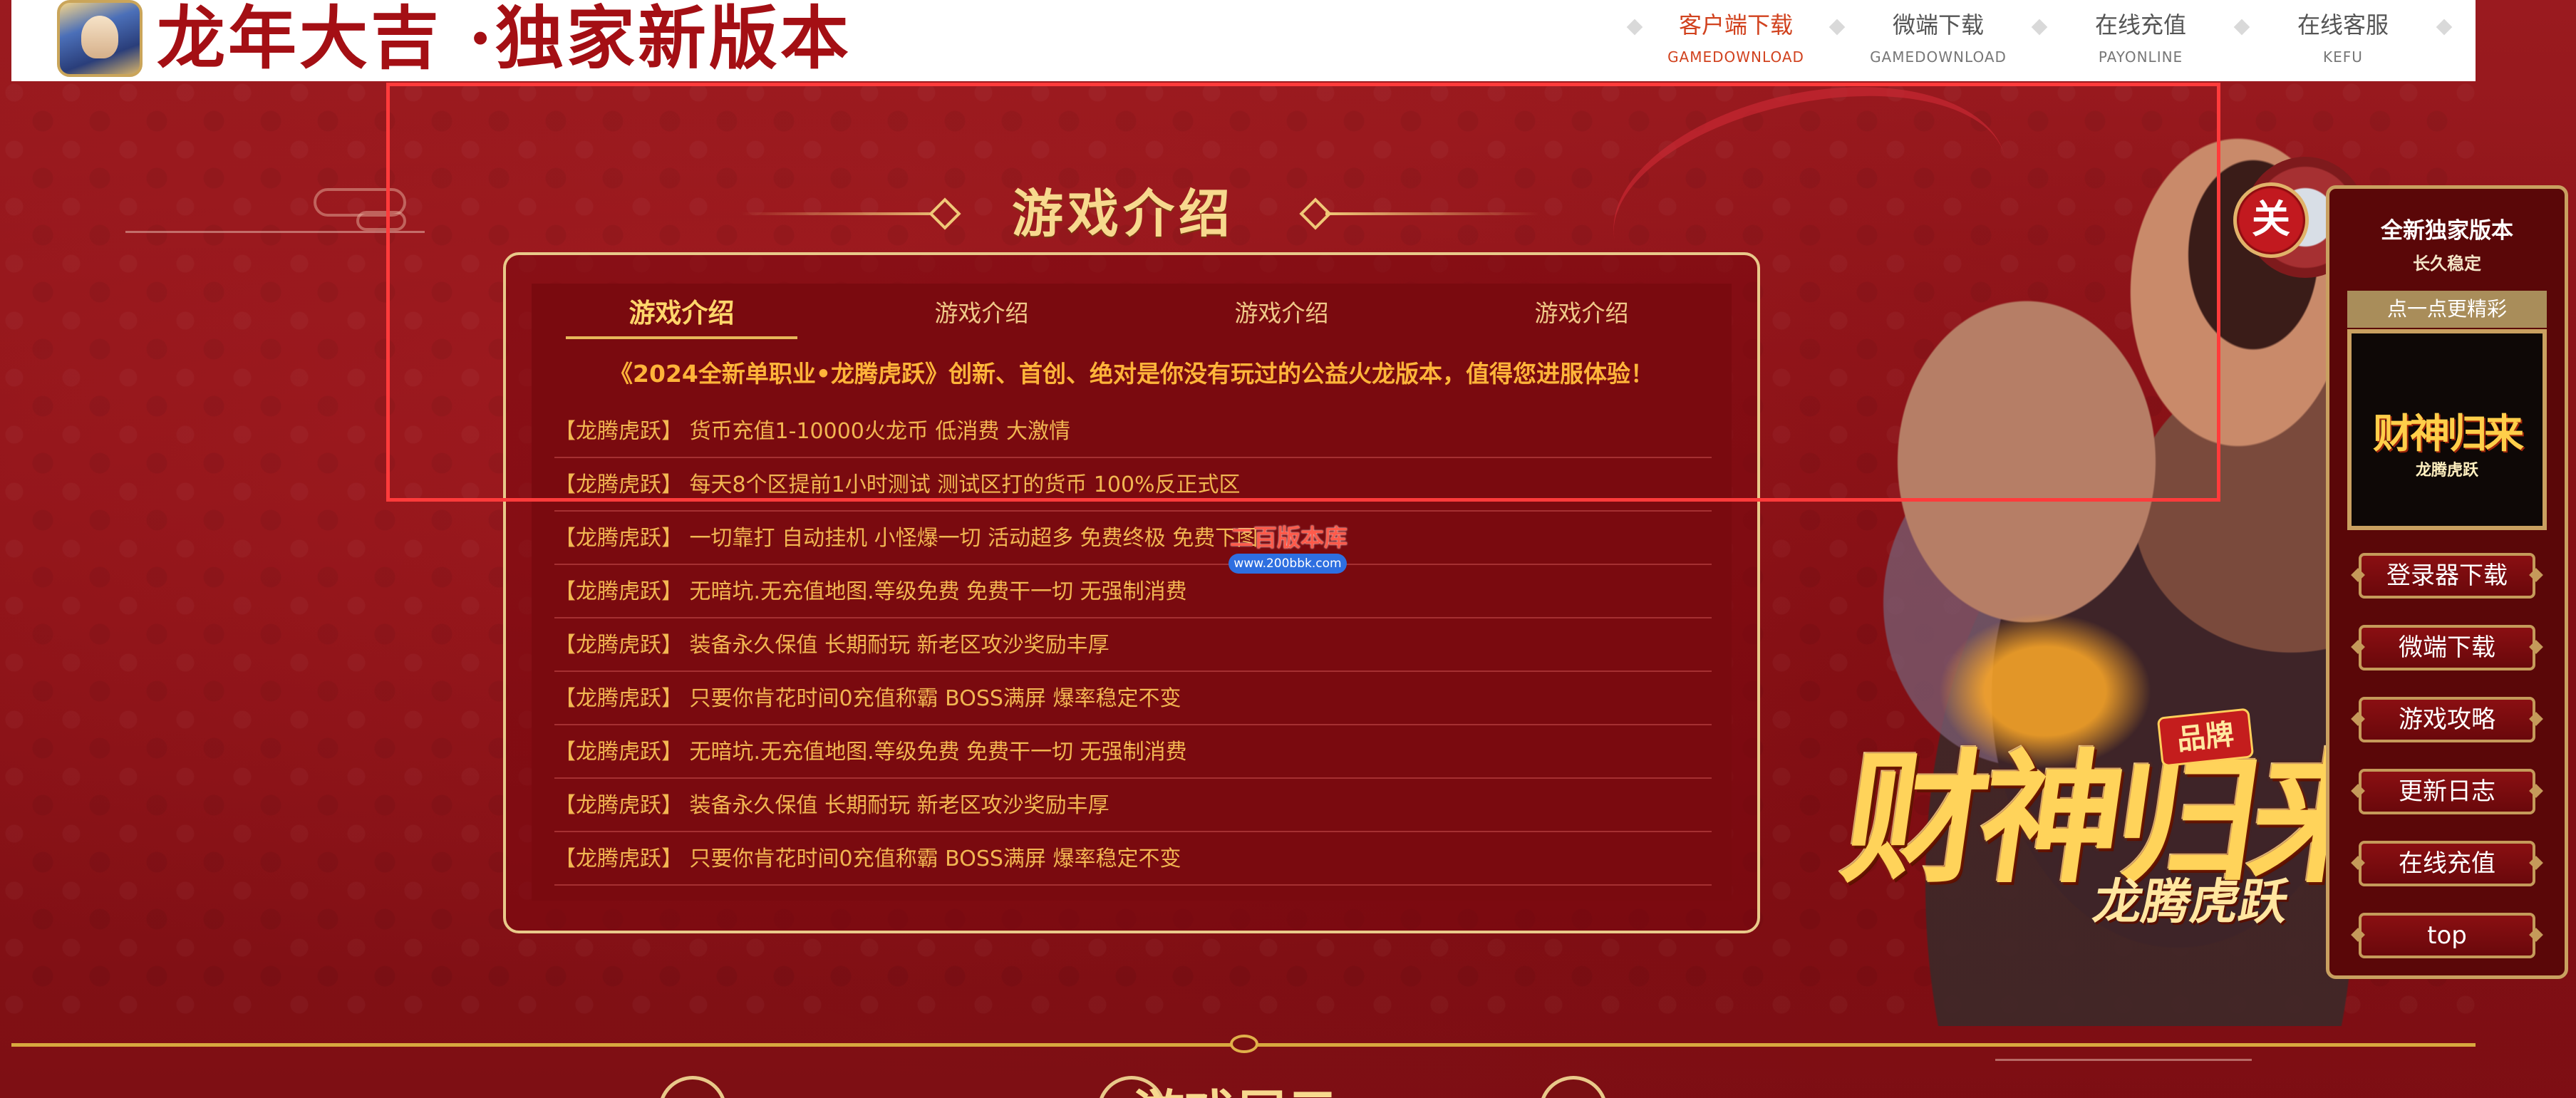 This screenshot has width=2576, height=1098. Describe the element at coordinates (2343, 25) in the screenshot. I see `nav-label: 在线客服` at that location.